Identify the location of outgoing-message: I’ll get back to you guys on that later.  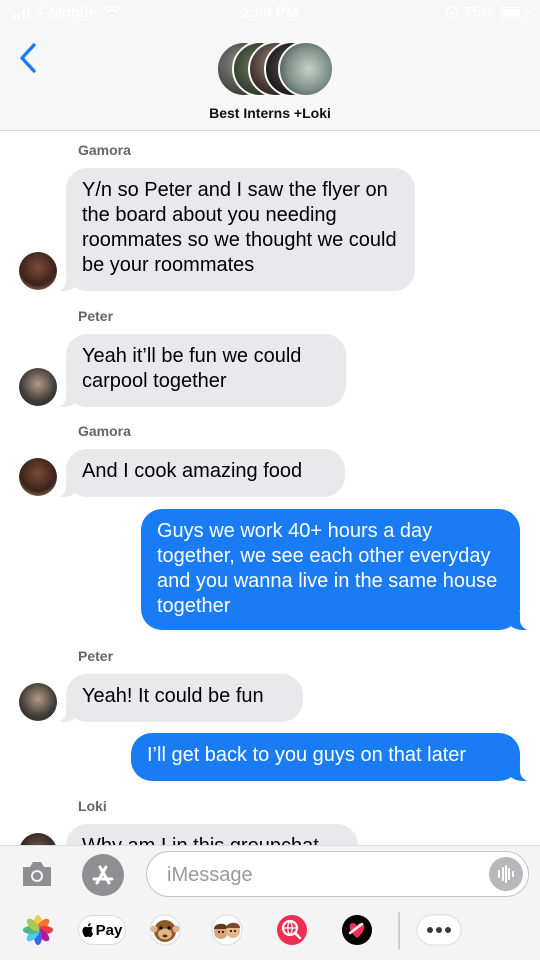
(330, 757).